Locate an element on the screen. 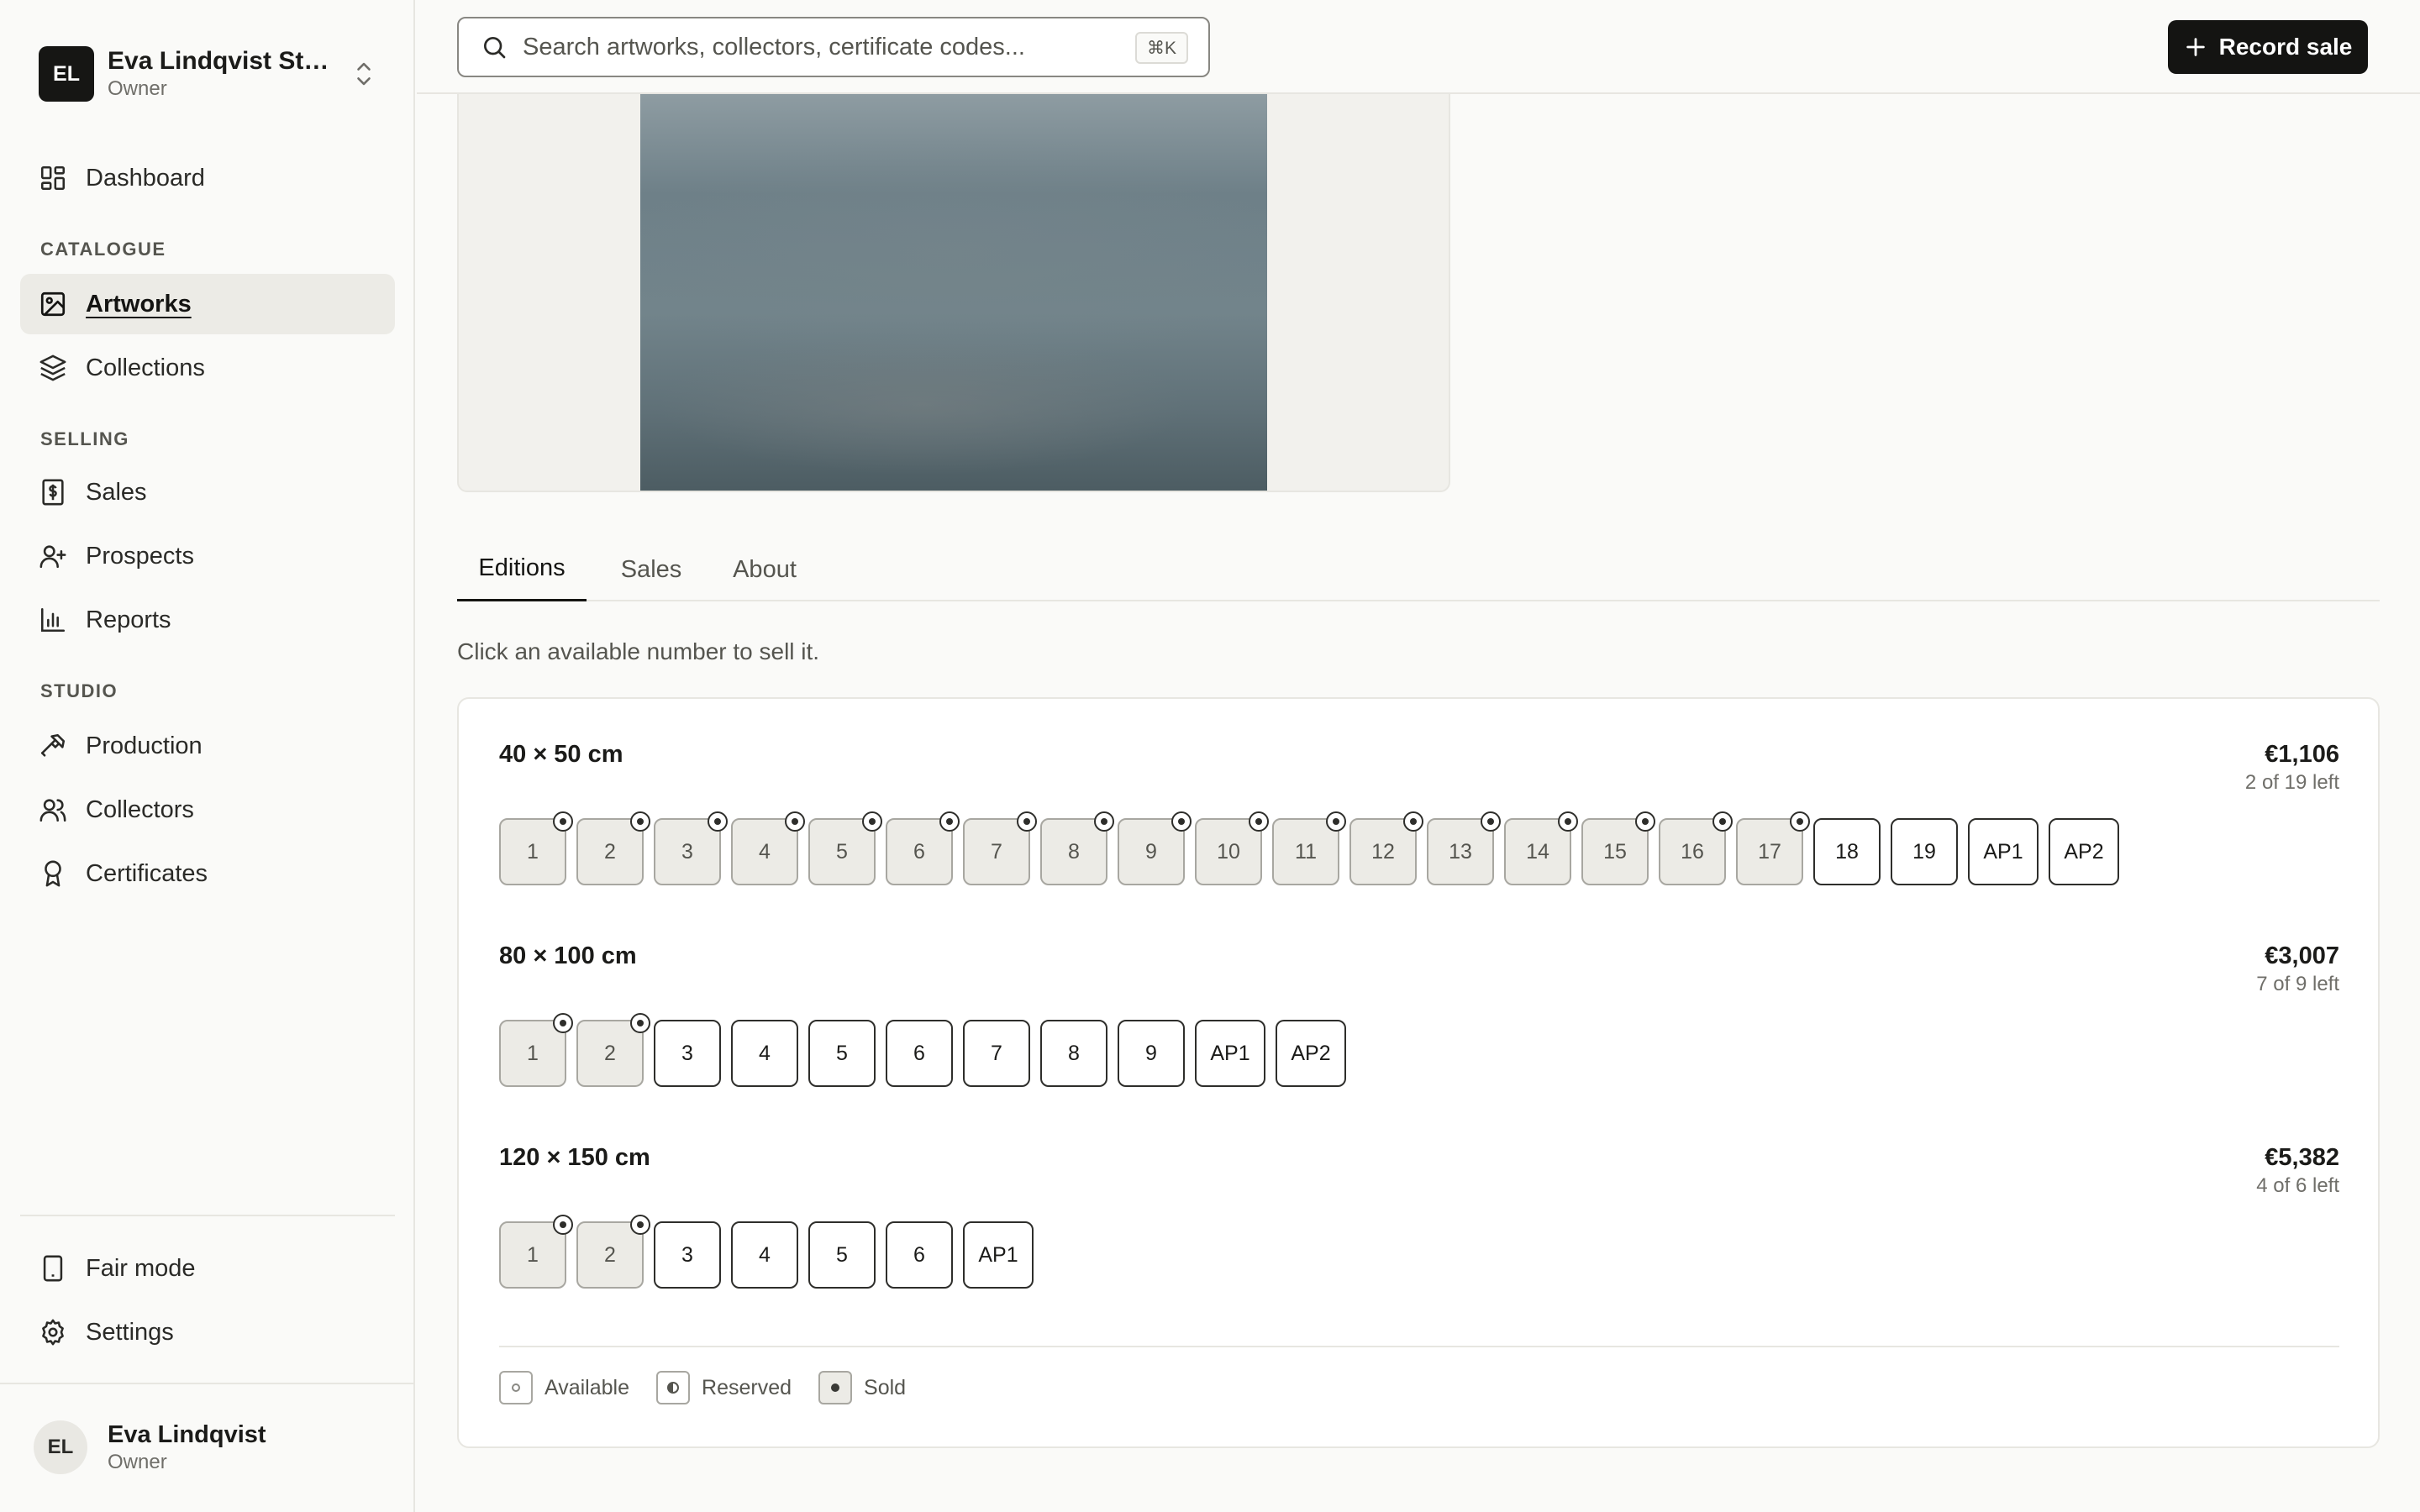  sidebar-item-production: Production is located at coordinates (207, 746).